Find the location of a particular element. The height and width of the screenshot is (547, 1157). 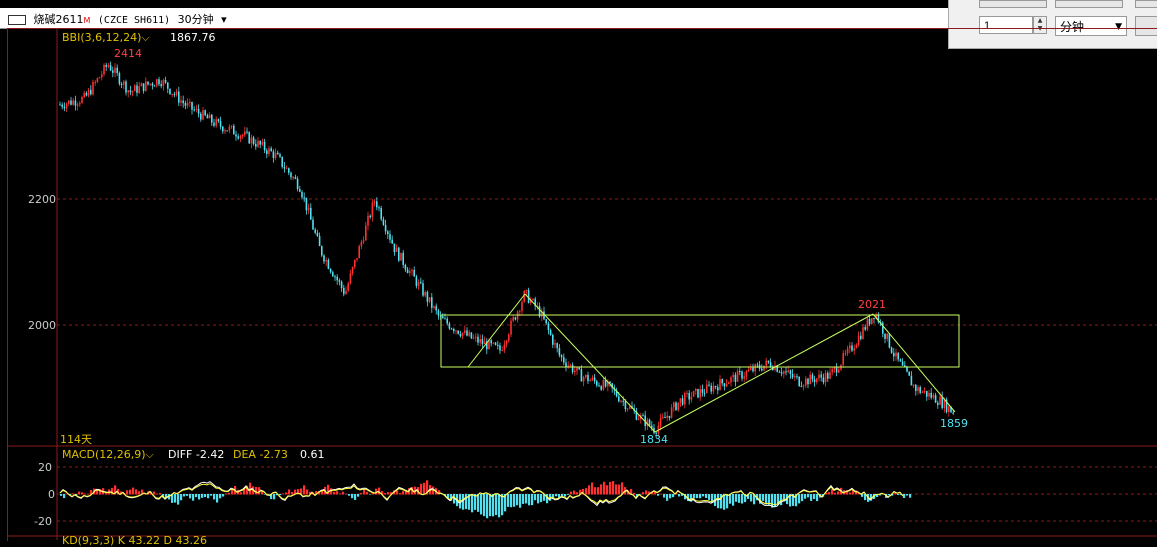

days-count-label: 114天 is located at coordinates (76, 439).